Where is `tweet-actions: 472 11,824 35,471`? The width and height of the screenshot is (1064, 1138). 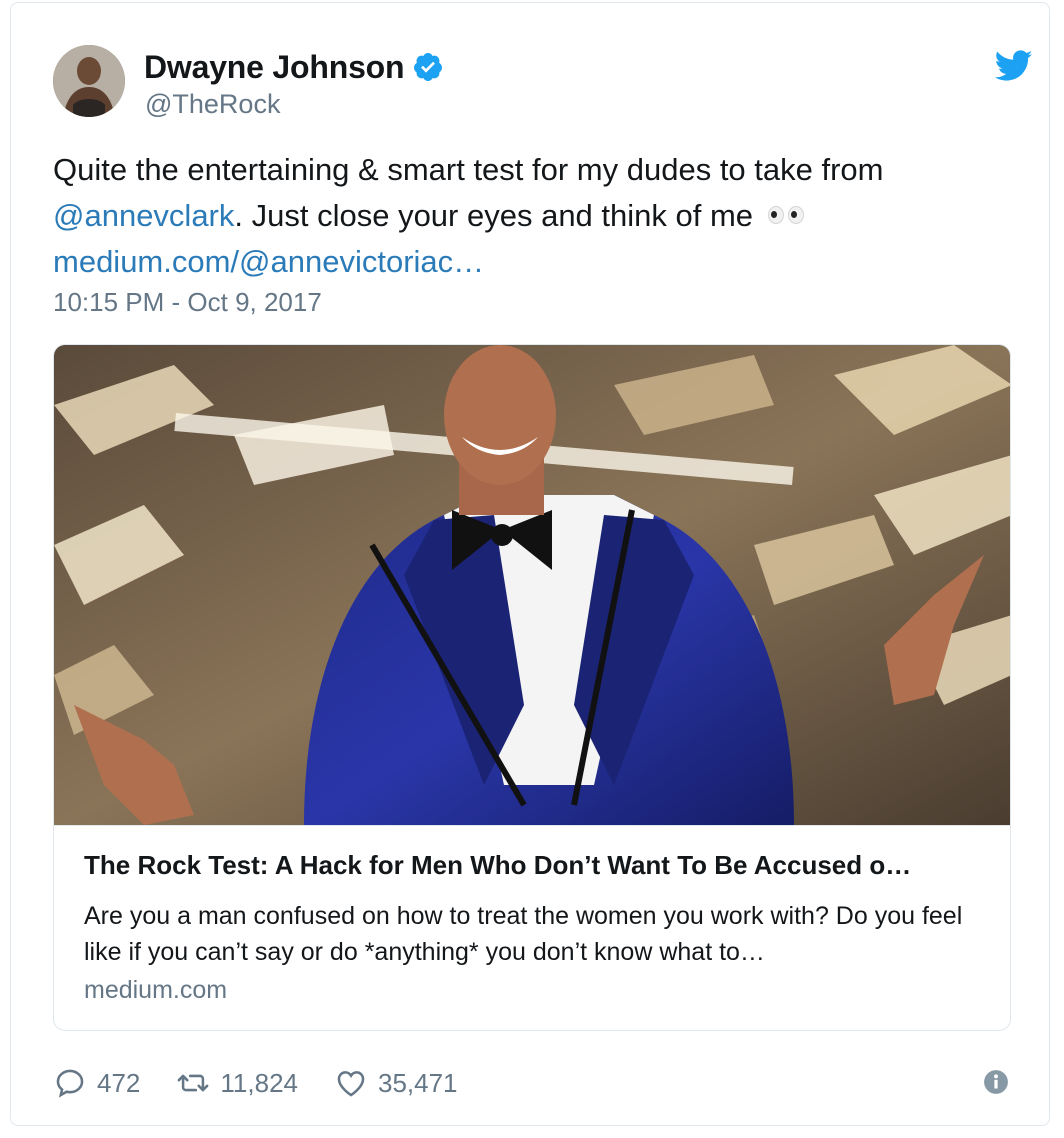 tweet-actions: 472 11,824 35,471 is located at coordinates (273, 1083).